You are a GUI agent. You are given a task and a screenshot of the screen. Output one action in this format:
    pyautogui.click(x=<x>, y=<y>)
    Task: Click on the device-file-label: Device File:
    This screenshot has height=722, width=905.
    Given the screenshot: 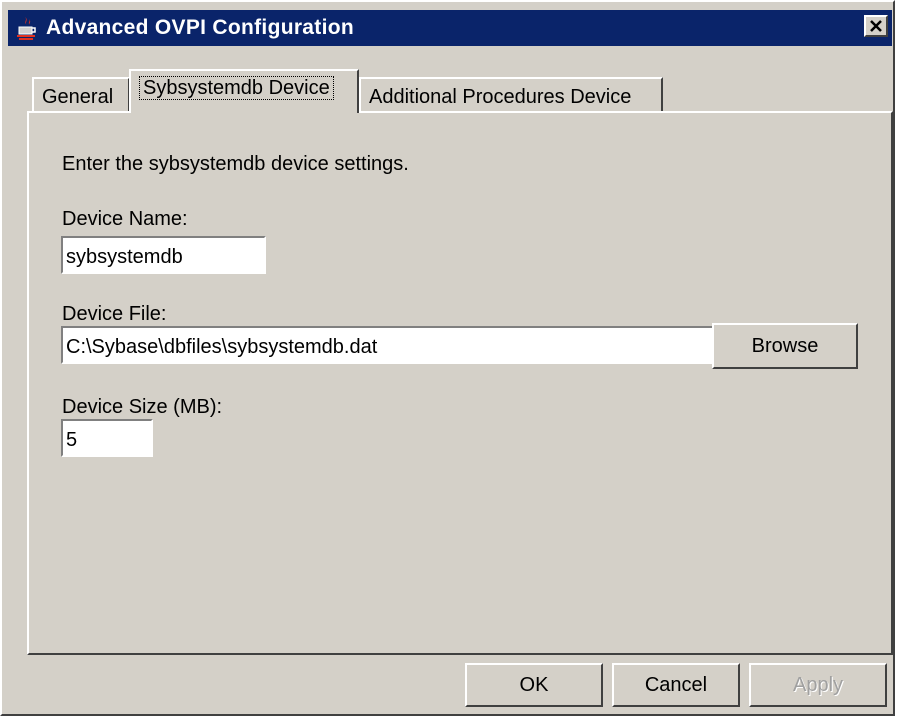 What is the action you would take?
    pyautogui.click(x=114, y=314)
    